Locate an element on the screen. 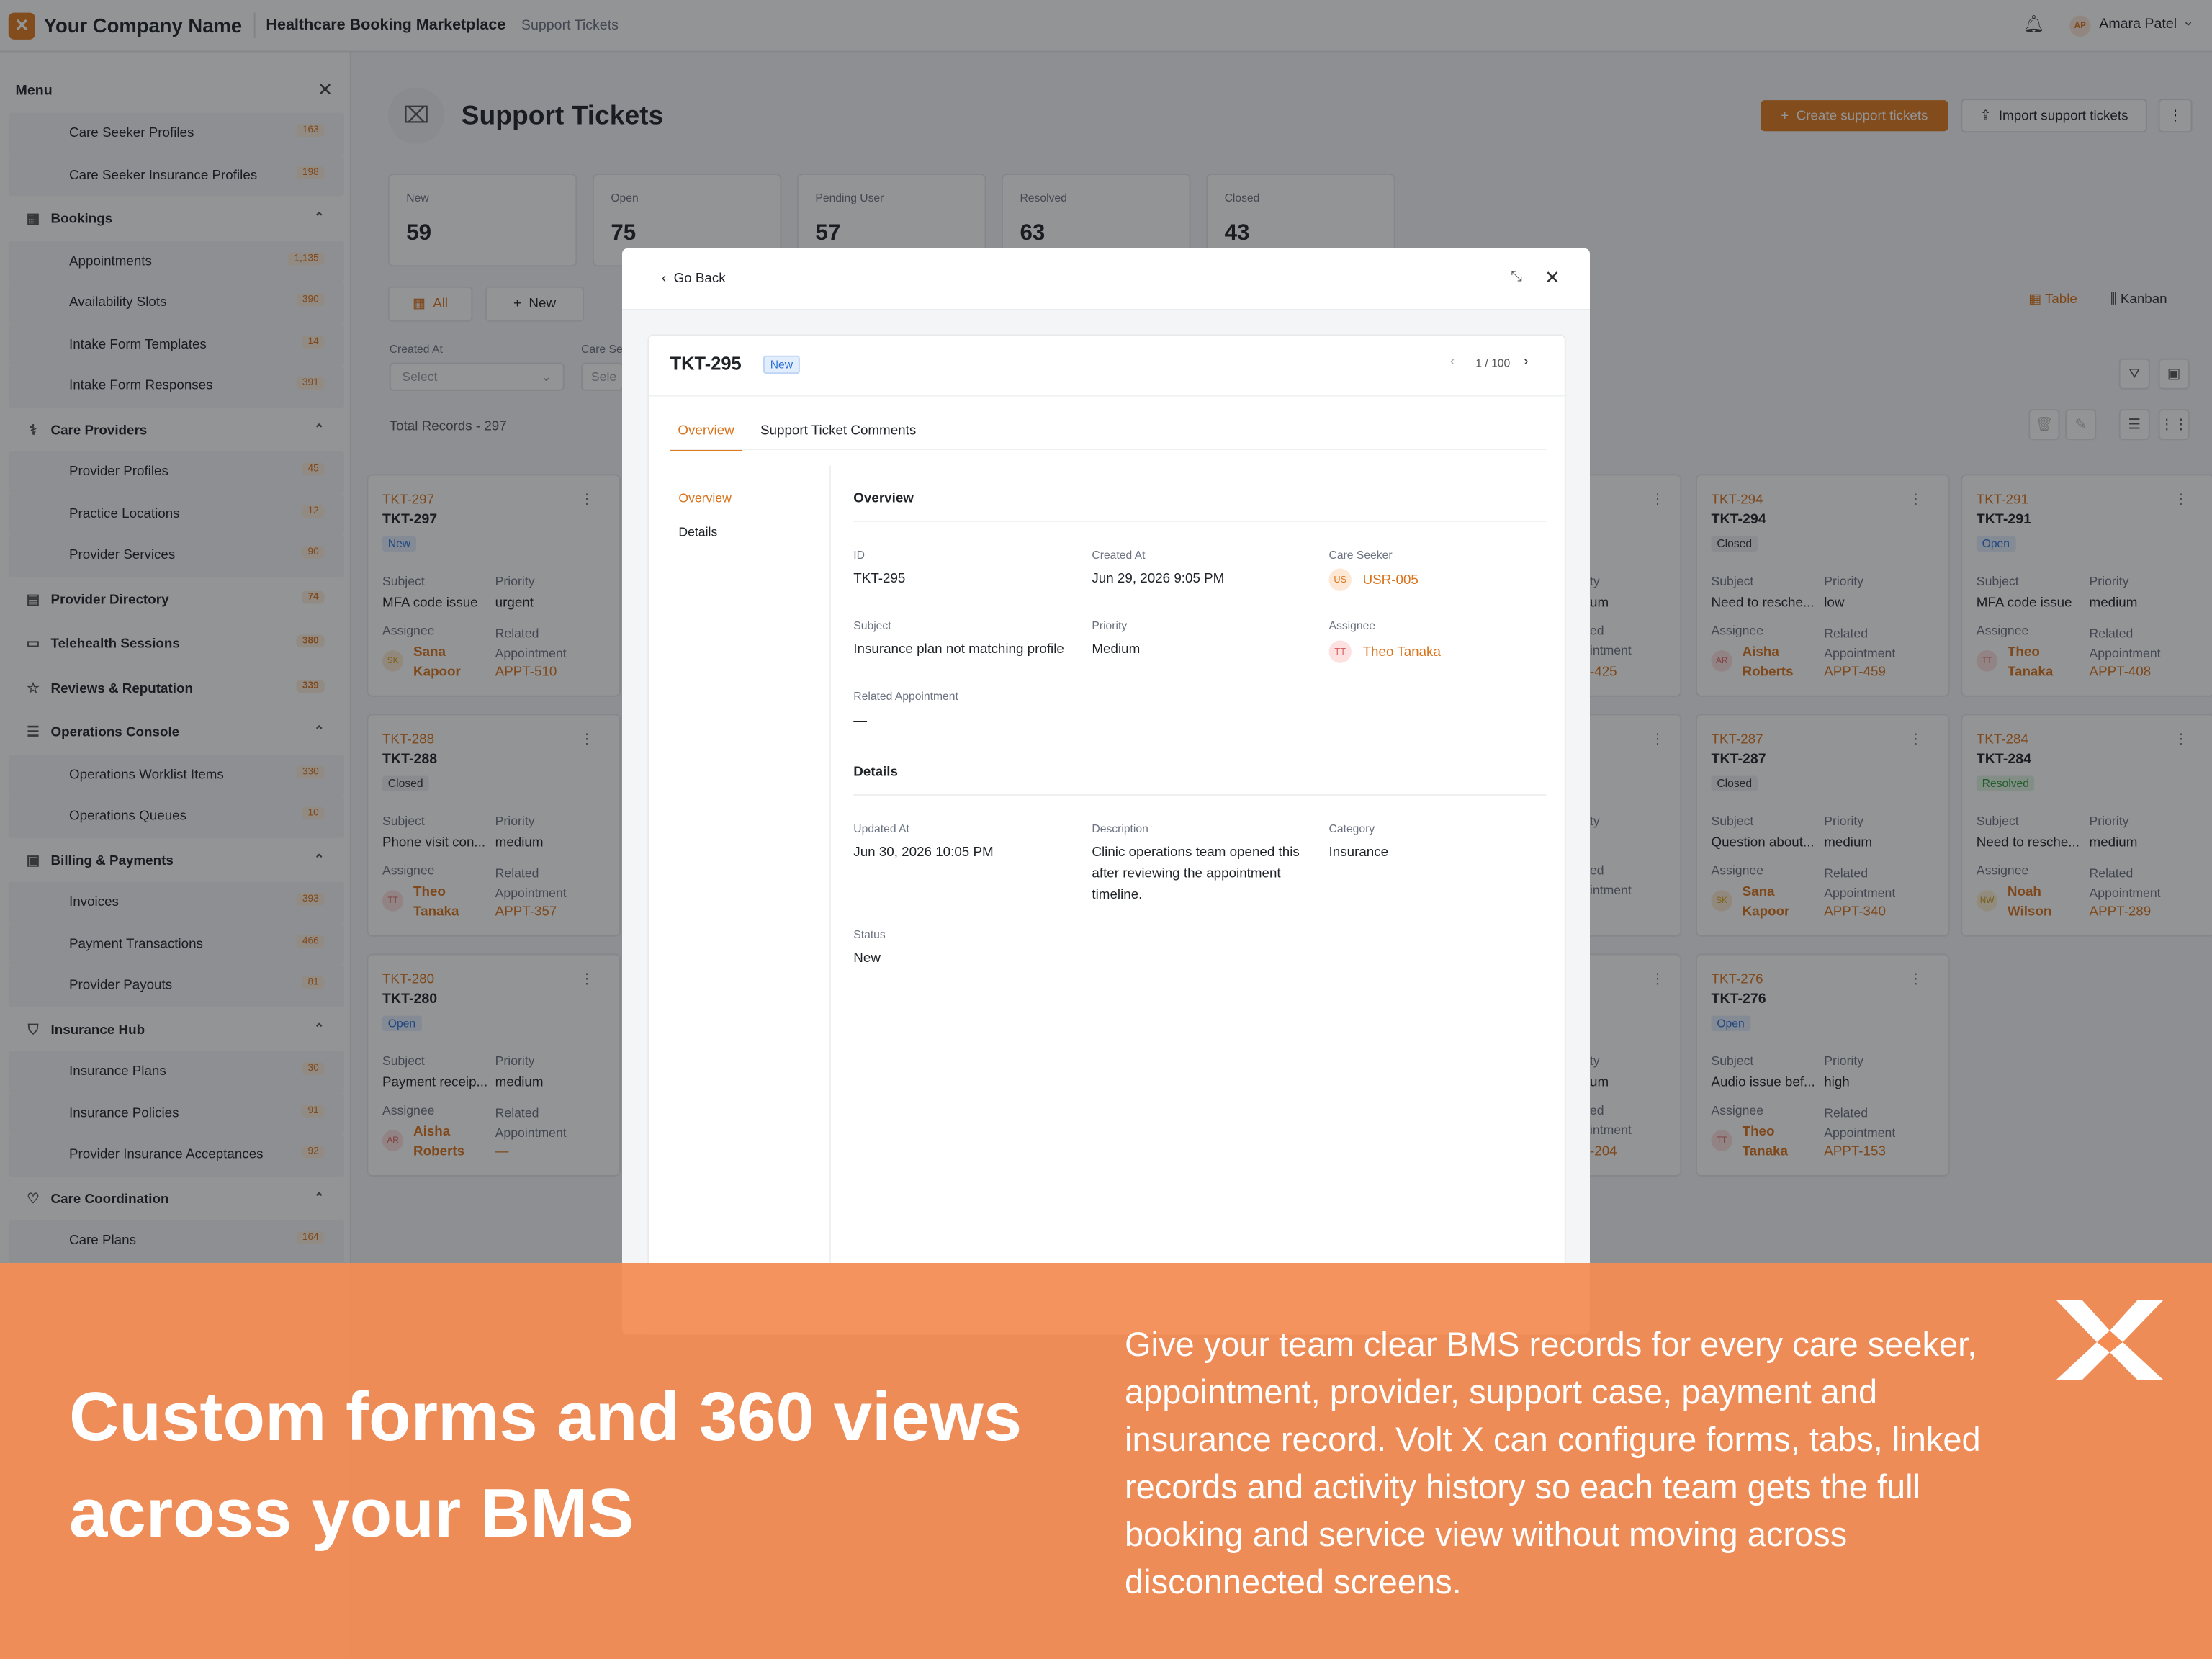 Image resolution: width=2212 pixels, height=1659 pixels. go-back-button: ‹ Go Back is located at coordinates (694, 279).